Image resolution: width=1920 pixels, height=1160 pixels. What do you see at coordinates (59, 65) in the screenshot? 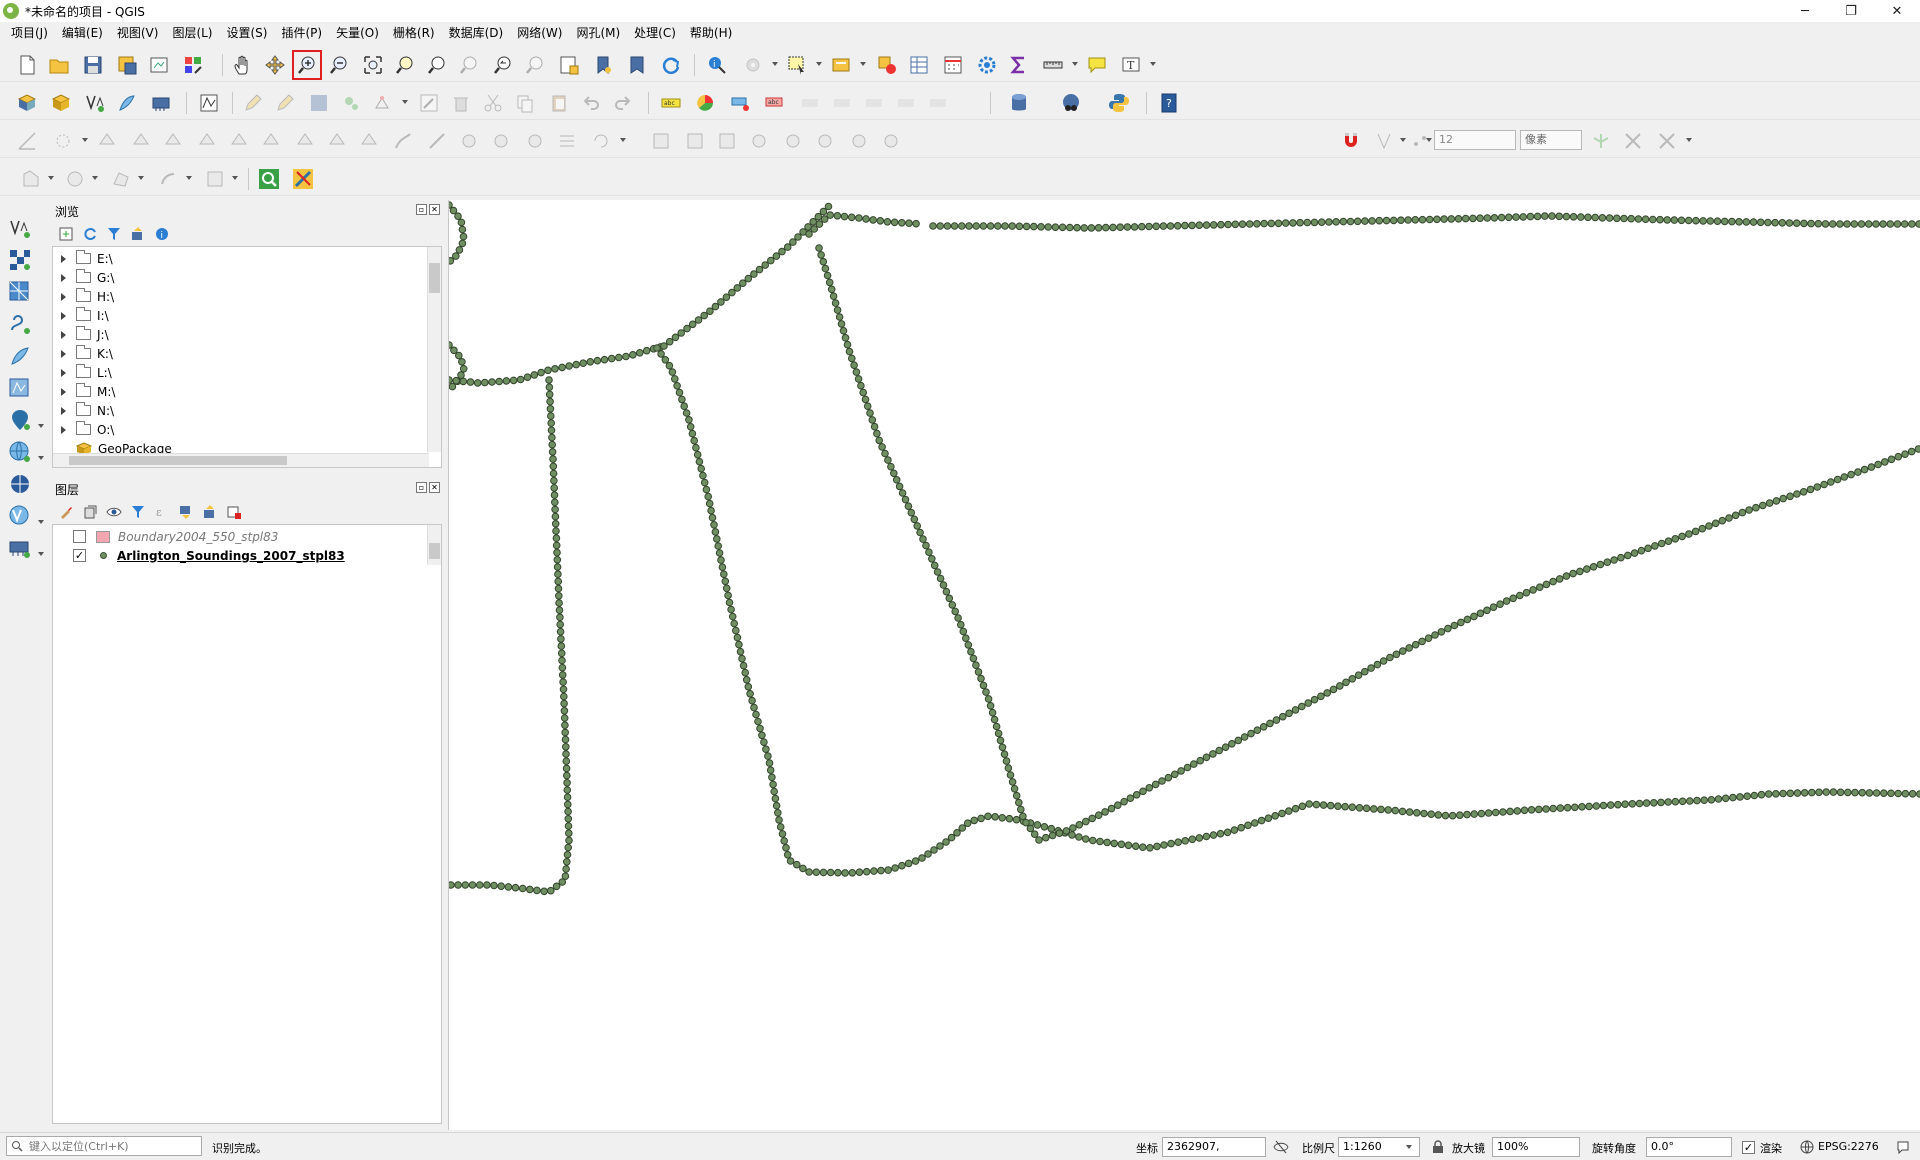
I see `open-project-button` at bounding box center [59, 65].